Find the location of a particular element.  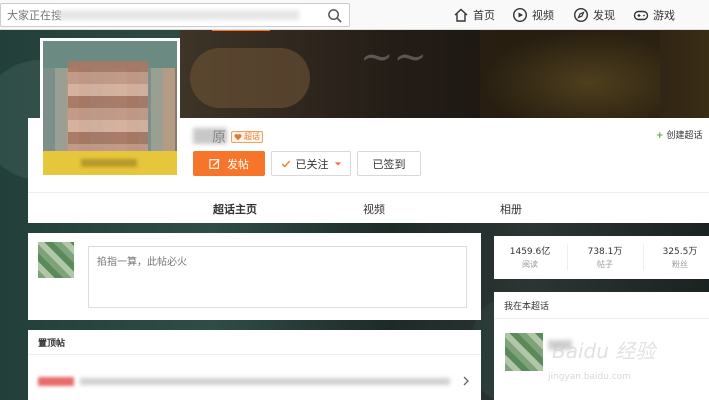

my-in-topic-title: 我在本超话 is located at coordinates (527, 307).